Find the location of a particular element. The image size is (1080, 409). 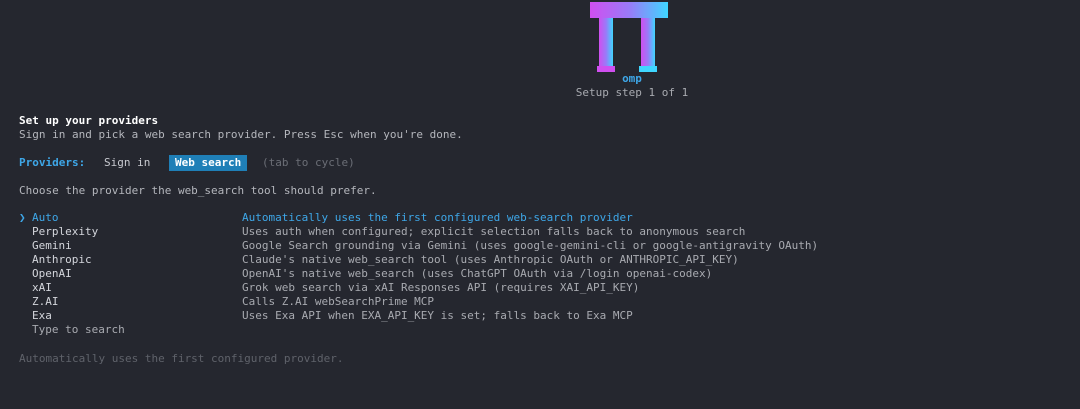

provider-name: Auto is located at coordinates (45, 217).